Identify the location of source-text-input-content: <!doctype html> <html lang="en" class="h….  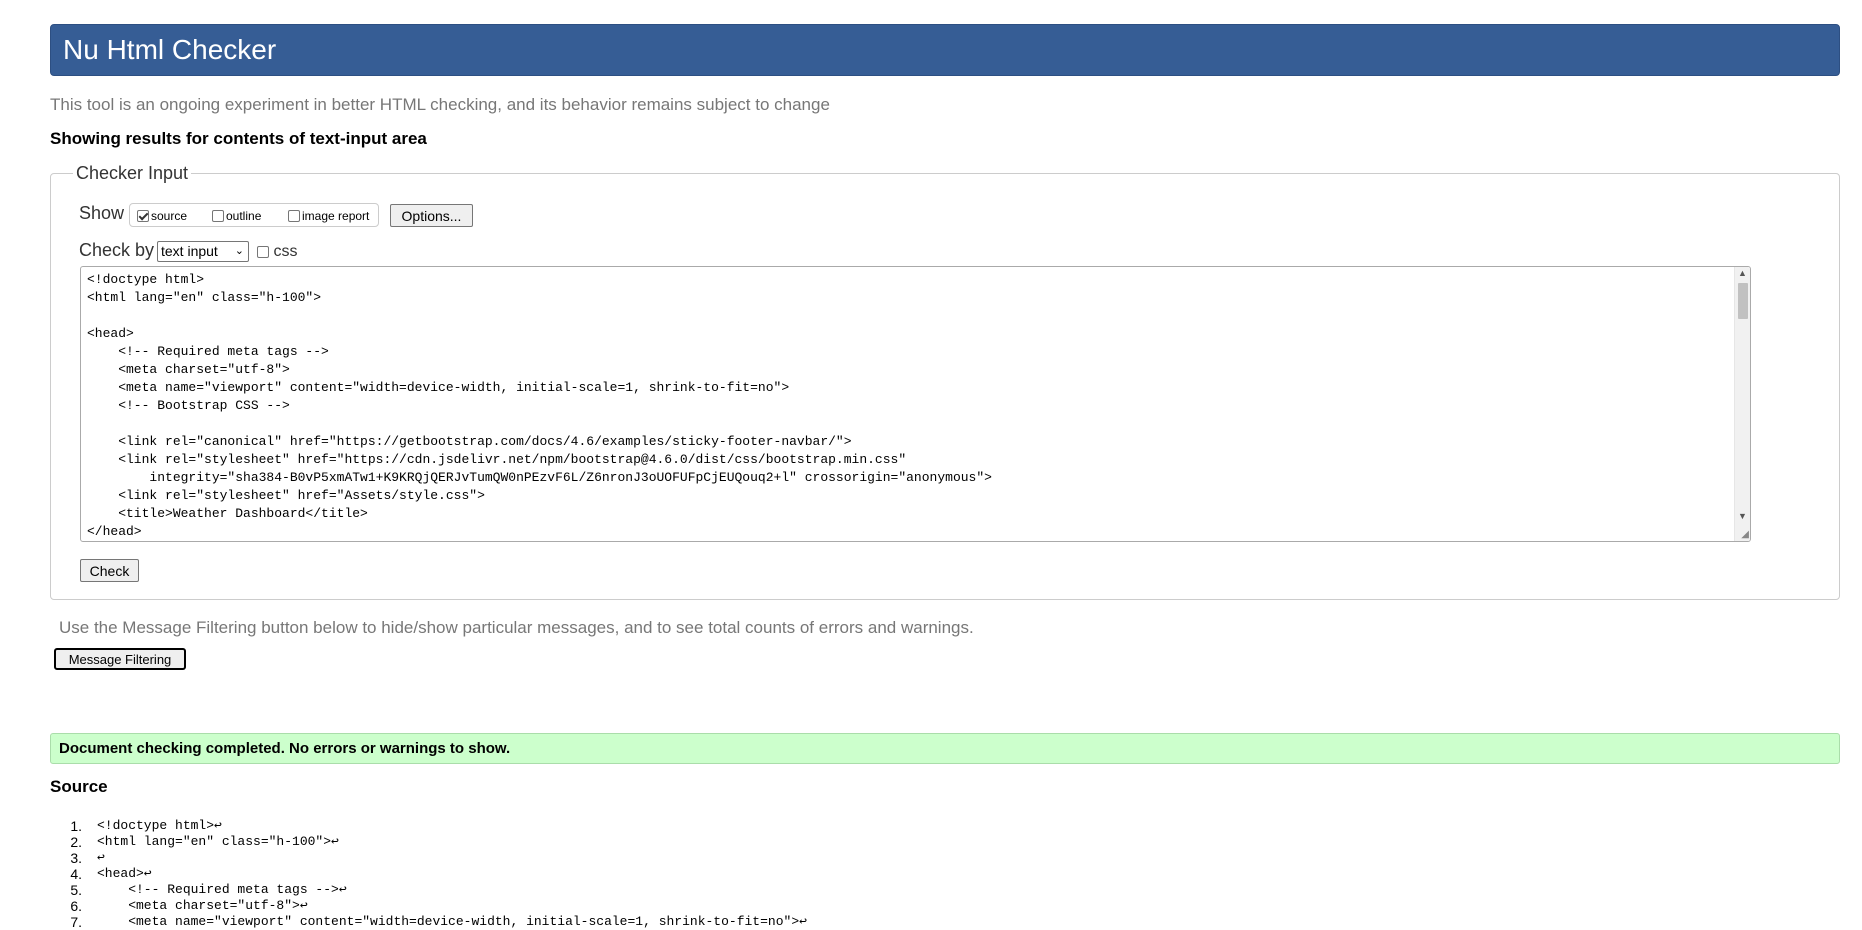
(539, 405).